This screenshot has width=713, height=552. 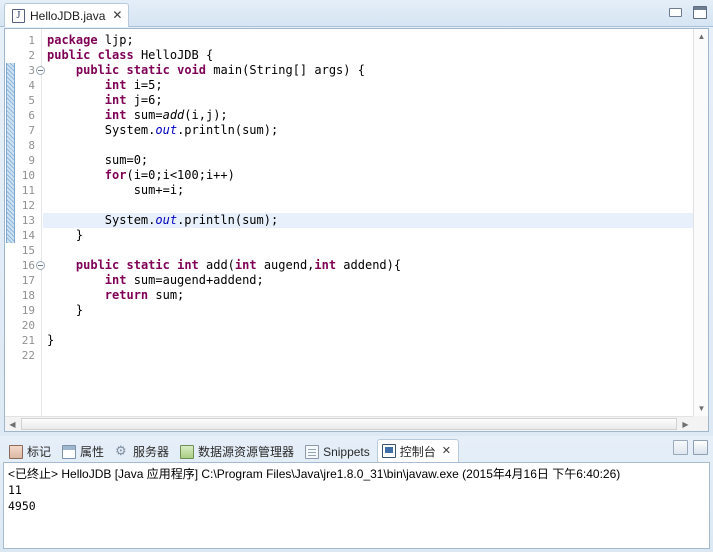 I want to click on code-text: public static void main(String[] args) {, so click(x=220, y=70).